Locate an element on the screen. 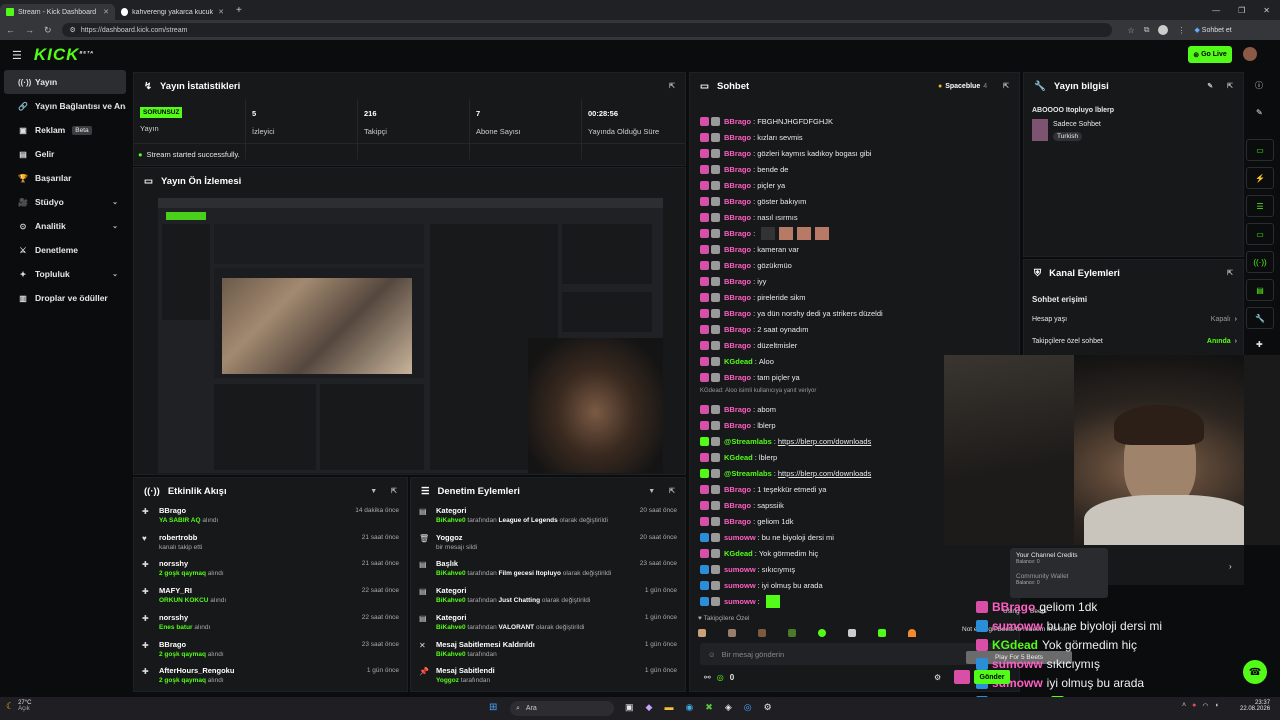 Image resolution: width=1280 pixels, height=720 pixels. info-icon: ⓘ is located at coordinates (1259, 85).